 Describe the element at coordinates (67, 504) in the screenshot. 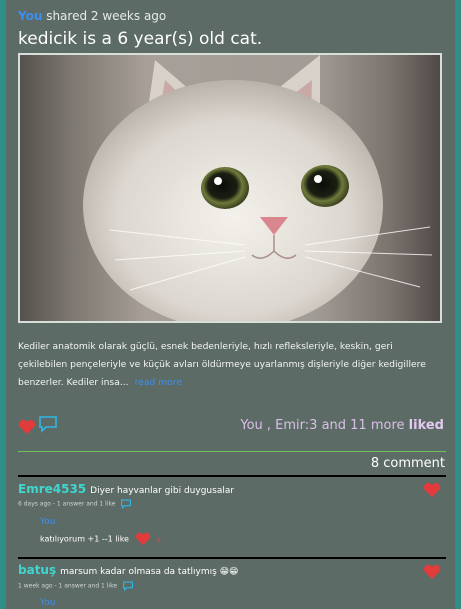

I see `comment-meta-text: 6 days ago - 1 answer and 1 like` at that location.